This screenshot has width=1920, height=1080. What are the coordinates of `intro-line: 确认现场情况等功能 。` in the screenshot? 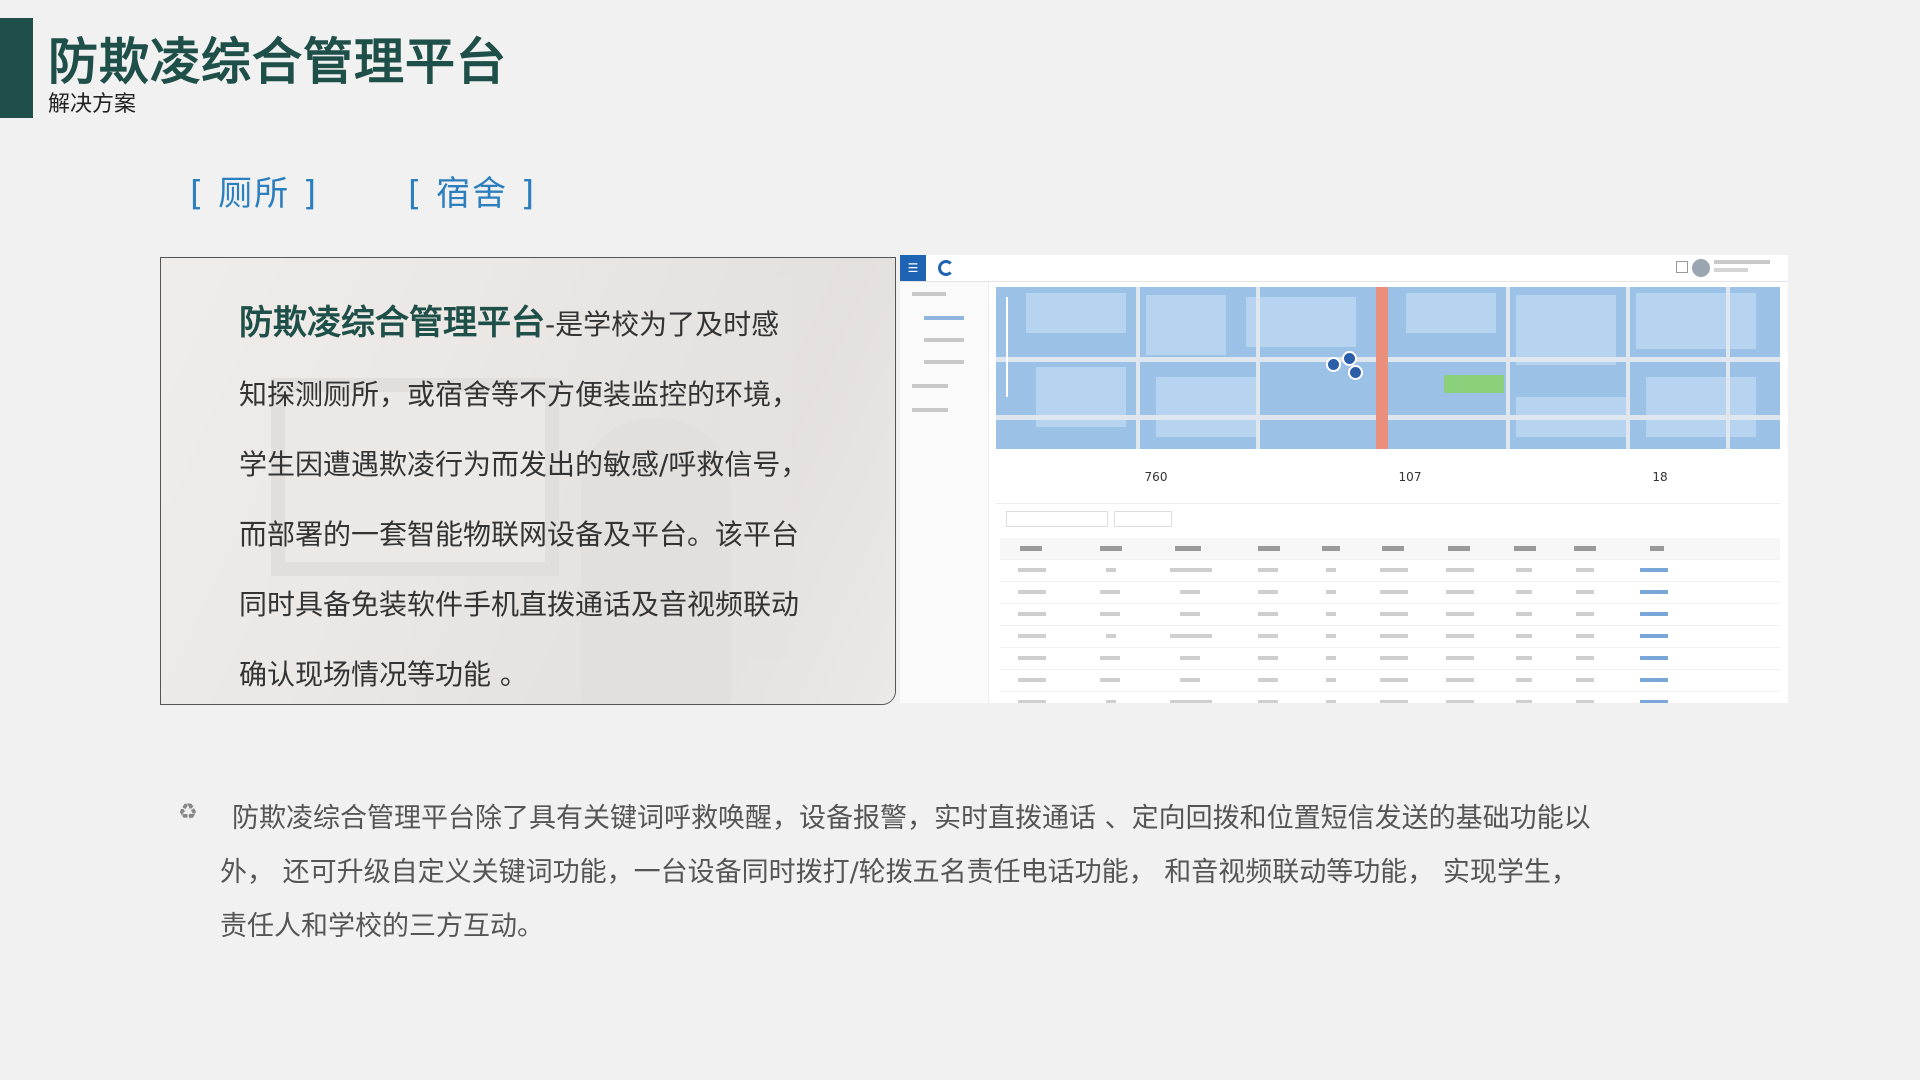 It's located at (383, 674).